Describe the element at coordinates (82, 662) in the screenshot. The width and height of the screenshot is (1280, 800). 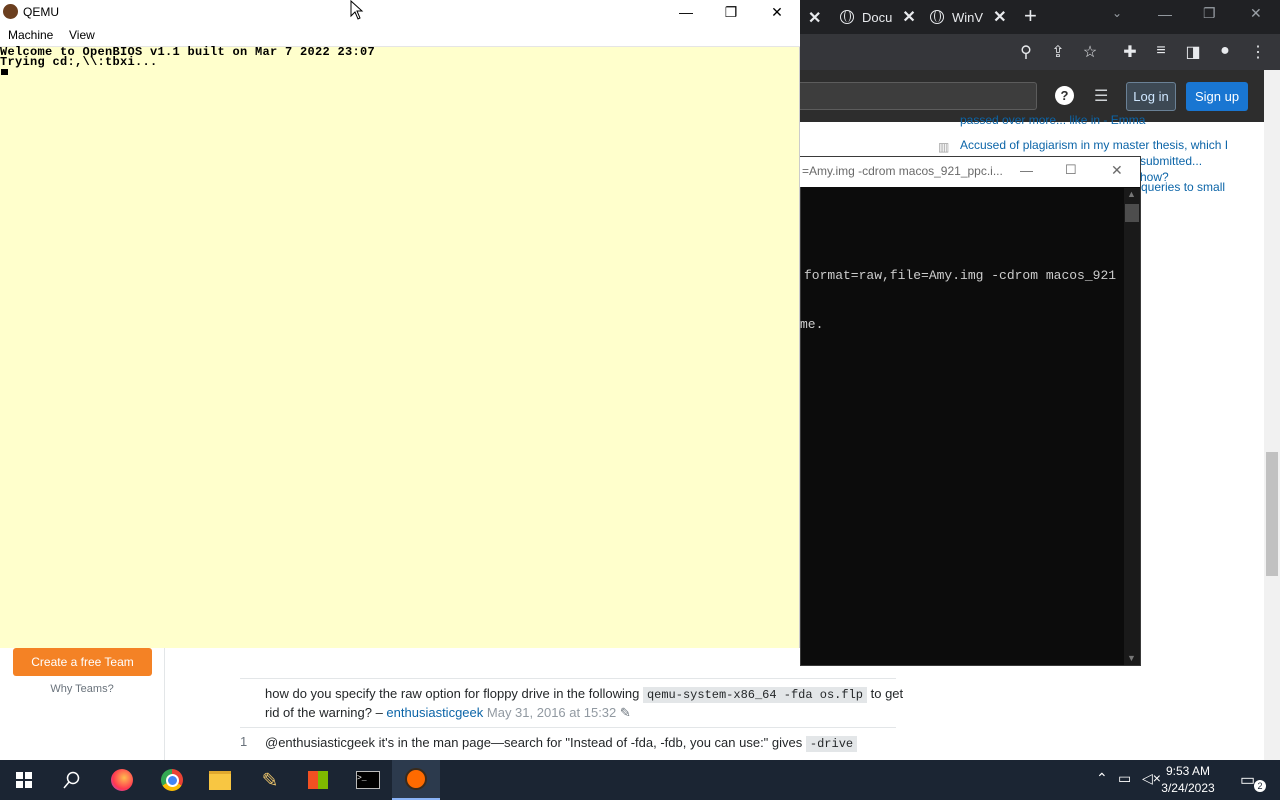
I see `create-team-button: Create a free Team` at that location.